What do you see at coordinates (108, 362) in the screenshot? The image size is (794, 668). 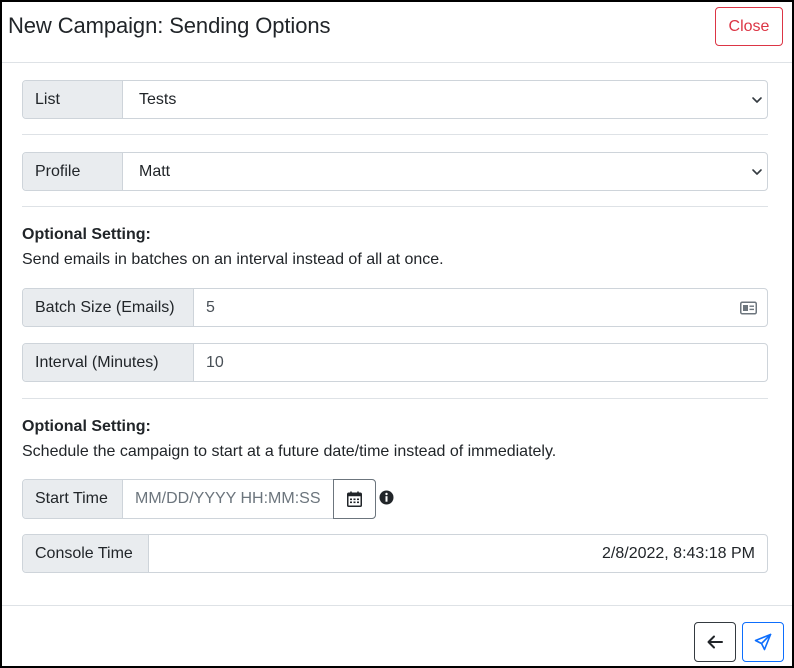 I see `interval-label: Interval (Minutes)` at bounding box center [108, 362].